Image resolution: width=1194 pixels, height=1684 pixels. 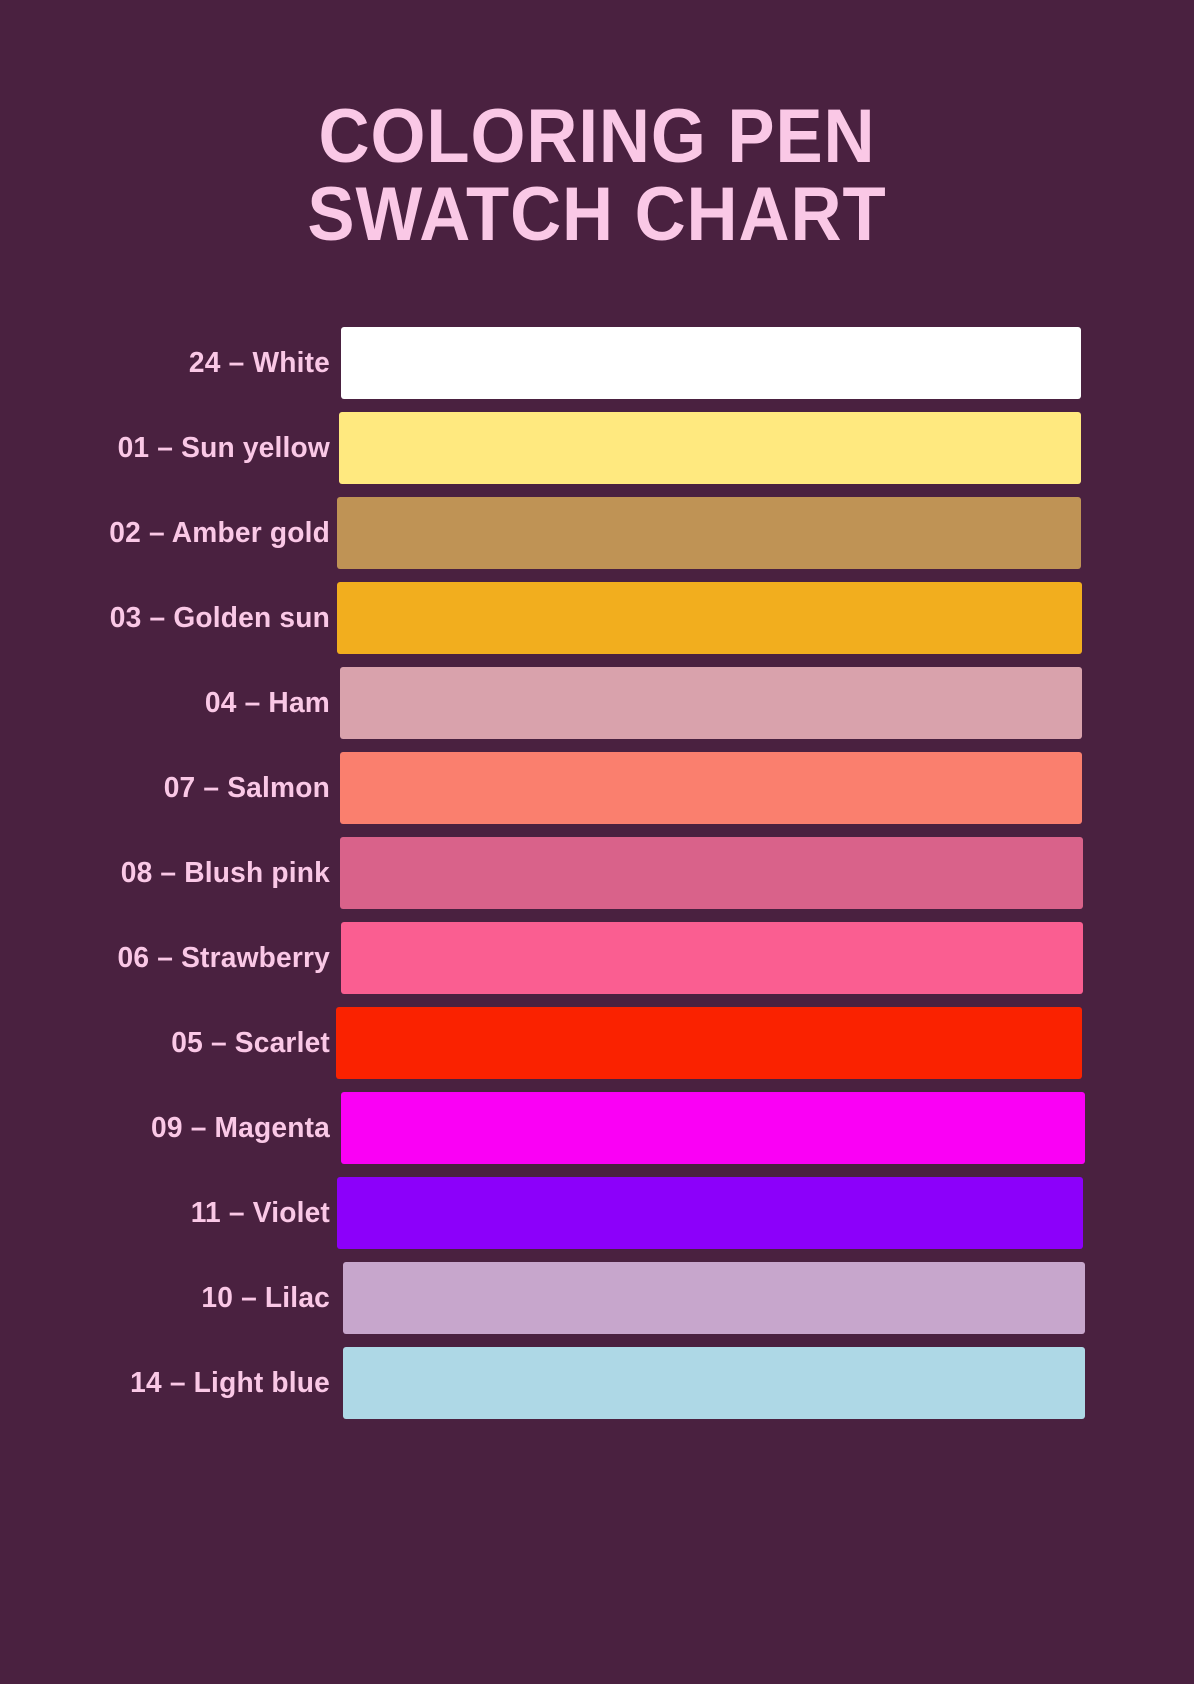 I want to click on swatch-label: 11 – Violet, so click(x=260, y=1212).